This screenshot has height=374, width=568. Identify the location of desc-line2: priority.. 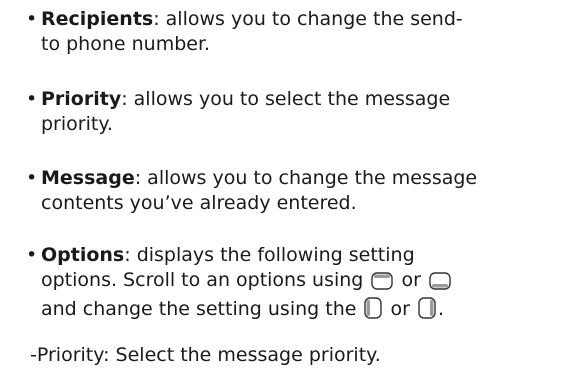
(77, 124).